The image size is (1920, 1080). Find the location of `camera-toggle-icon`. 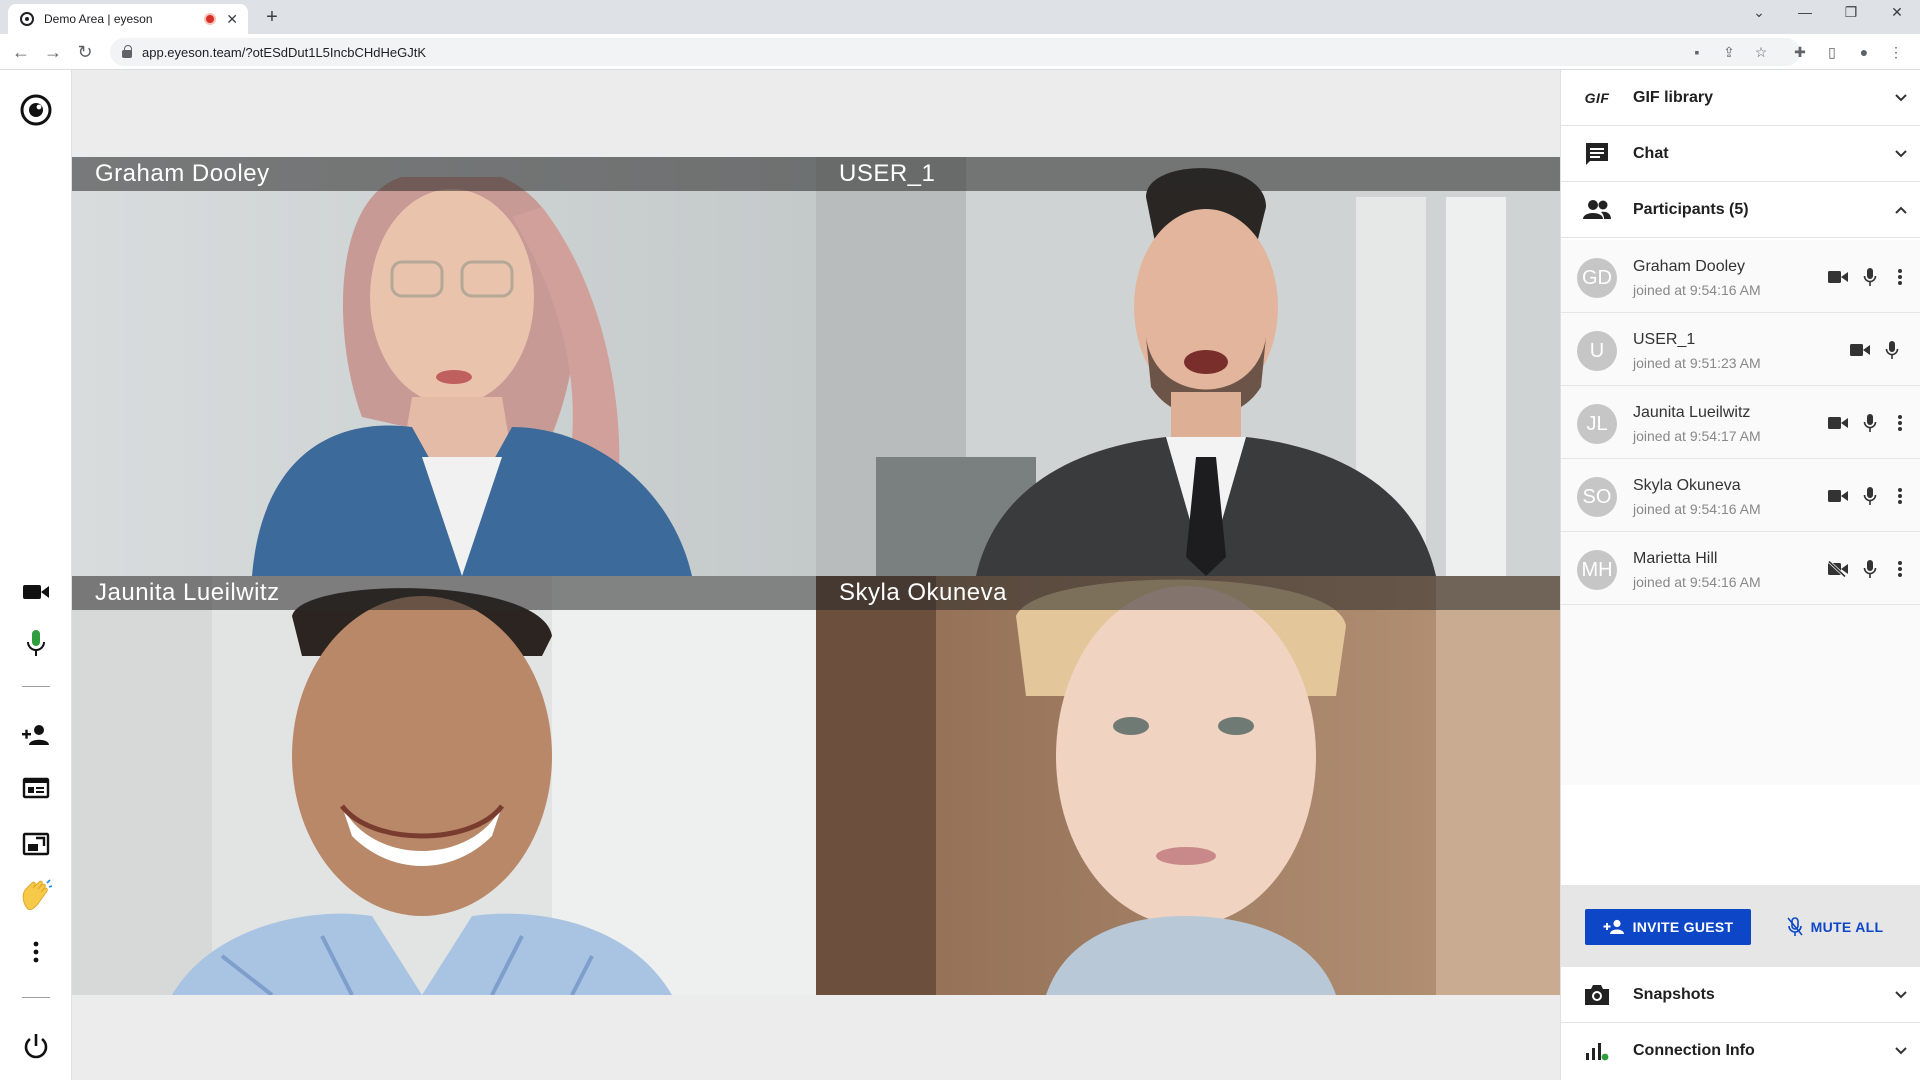

camera-toggle-icon is located at coordinates (36, 592).